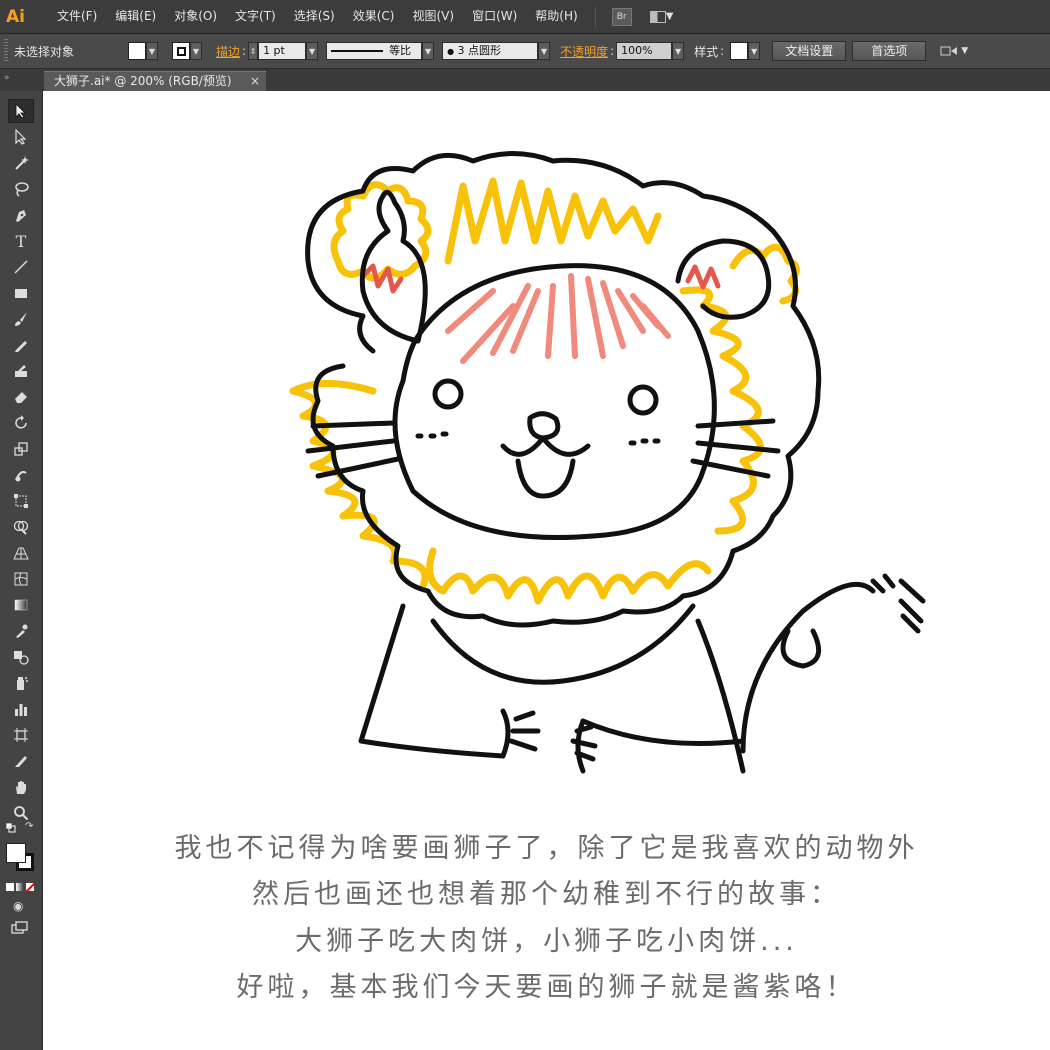 This screenshot has width=1050, height=1050. I want to click on slice-icon, so click(21, 761).